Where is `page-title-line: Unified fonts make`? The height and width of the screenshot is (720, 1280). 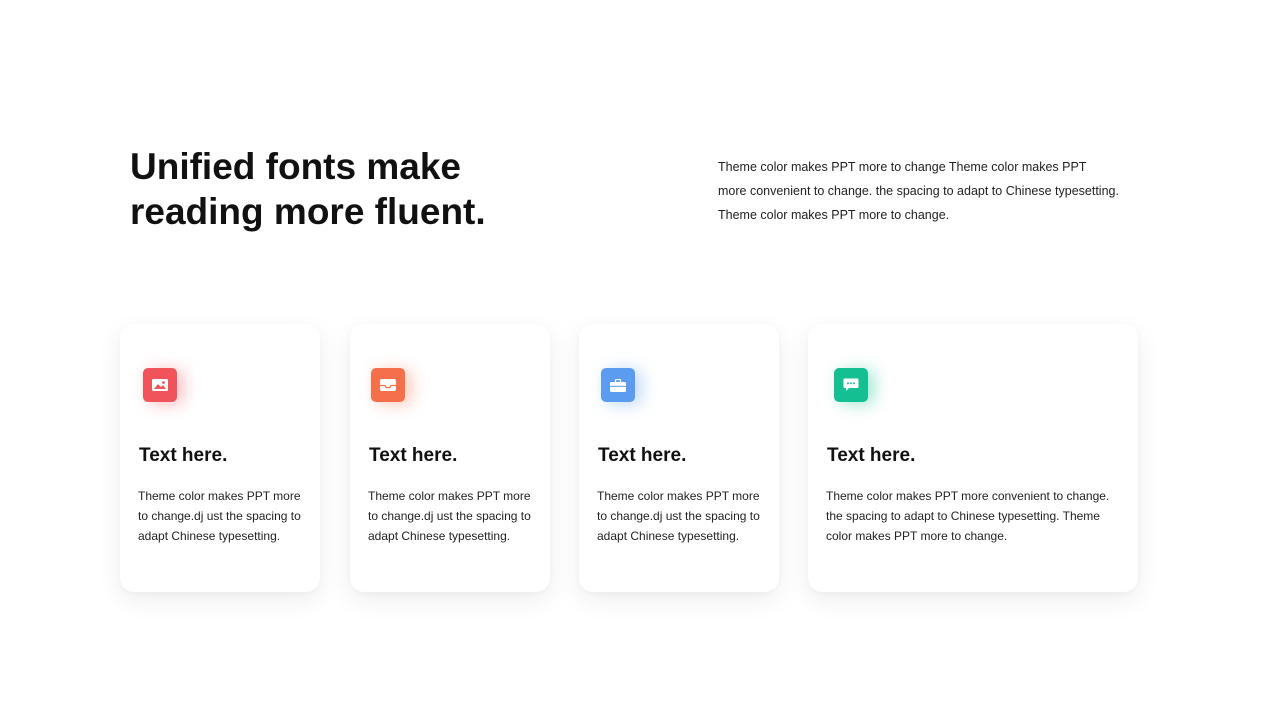 page-title-line: Unified fonts make is located at coordinates (295, 166).